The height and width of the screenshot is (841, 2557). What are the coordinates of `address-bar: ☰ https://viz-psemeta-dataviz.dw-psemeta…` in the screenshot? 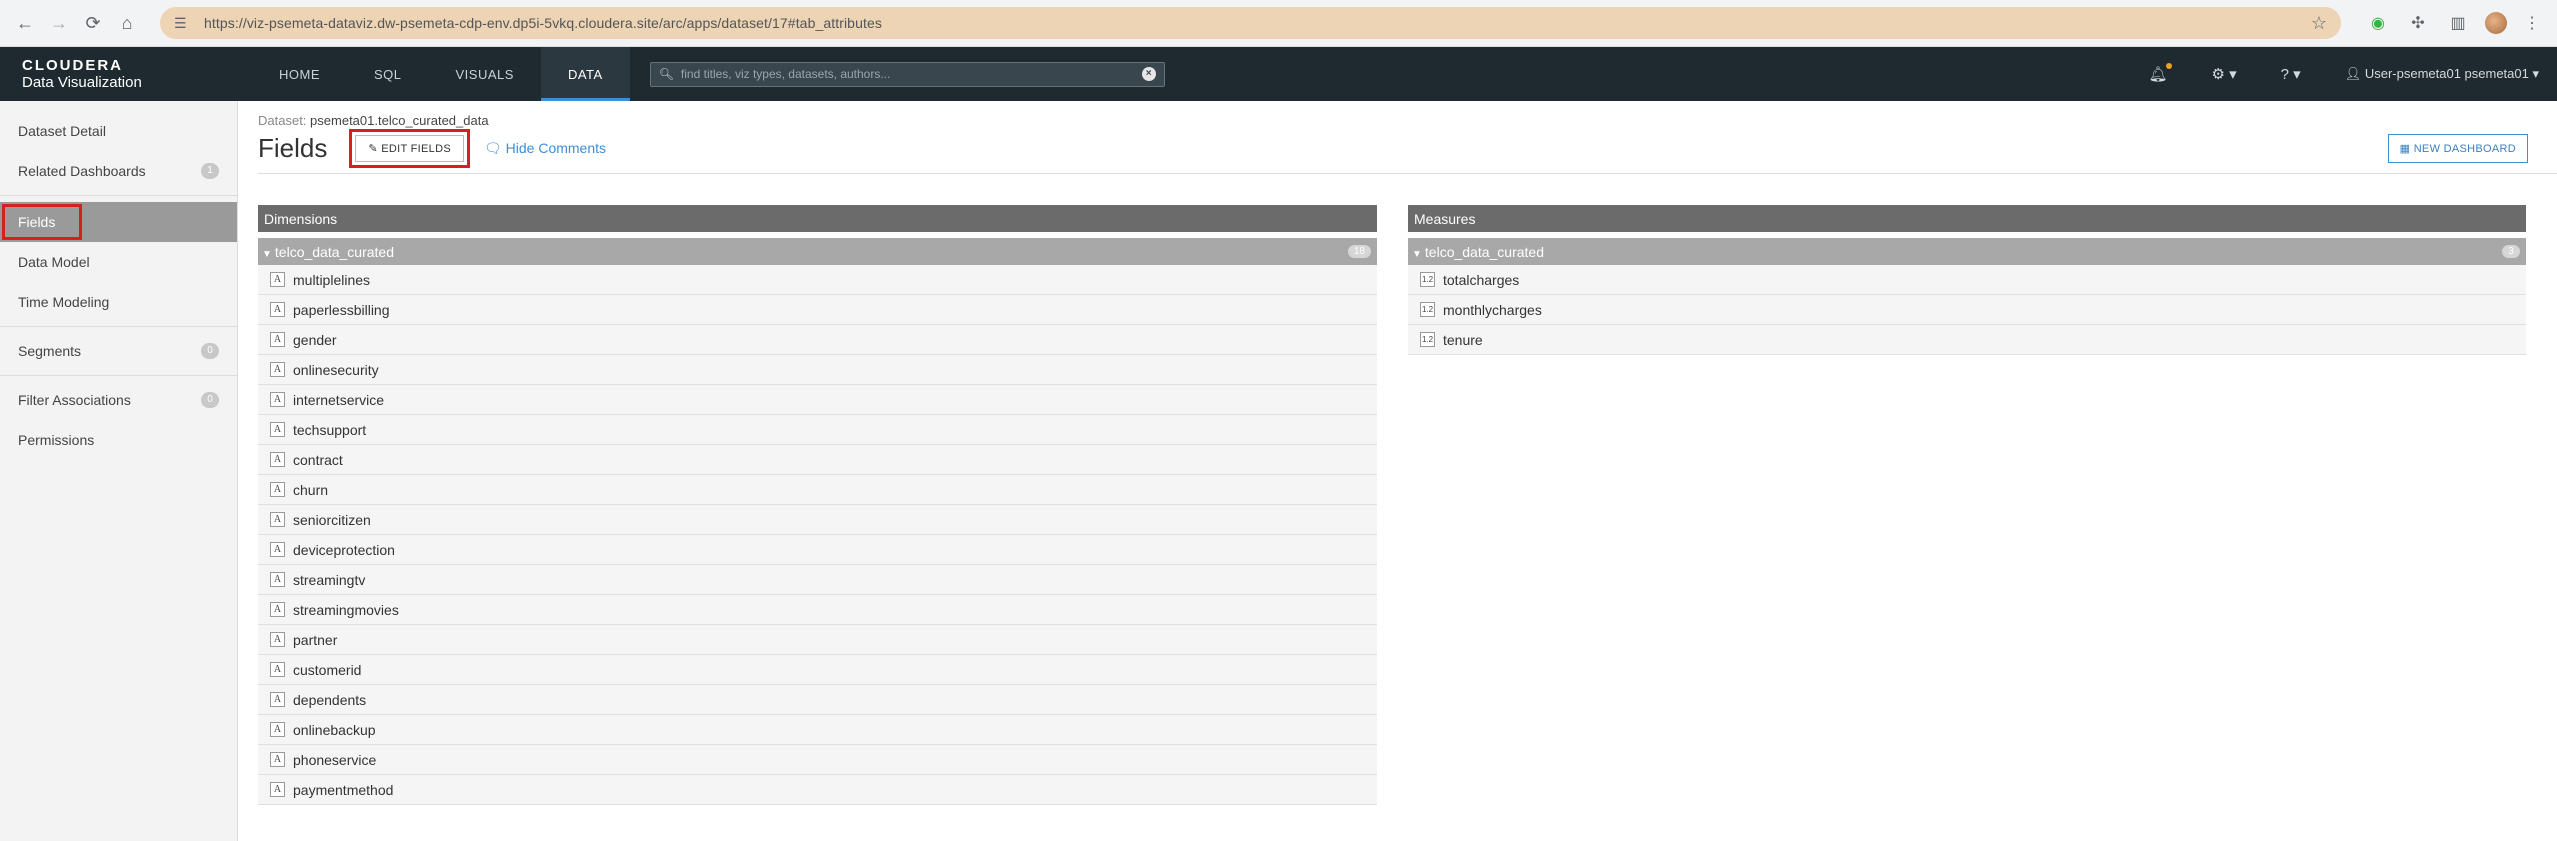 It's located at (1250, 23).